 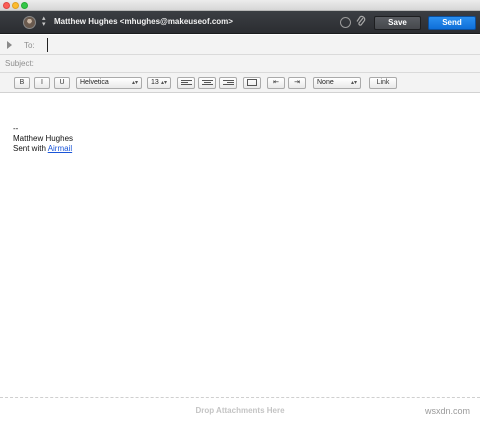 I want to click on font-family-select: Helvetica ▴▾, so click(x=109, y=83).